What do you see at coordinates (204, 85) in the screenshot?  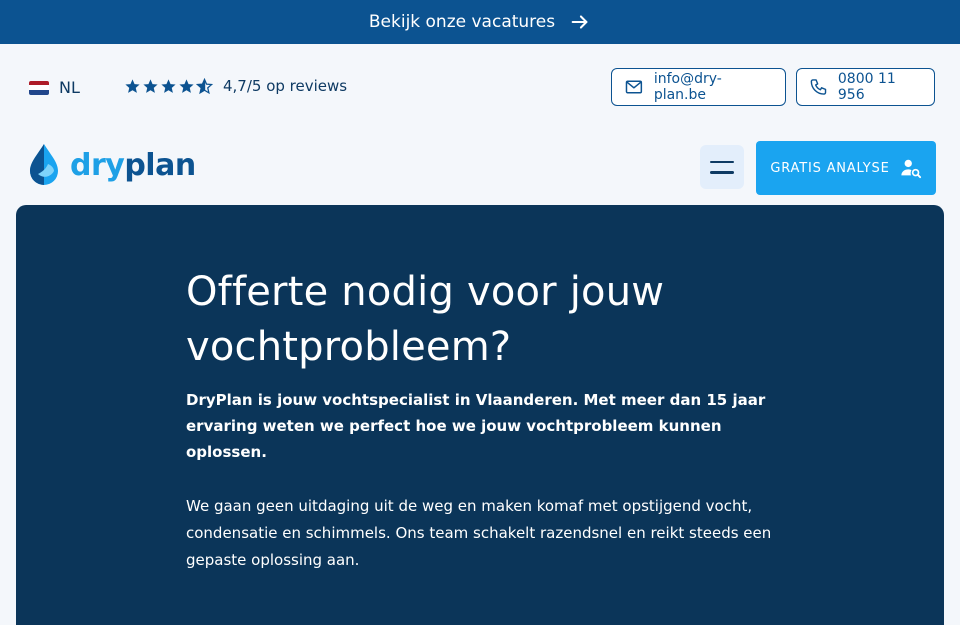 I see `half-star-icon` at bounding box center [204, 85].